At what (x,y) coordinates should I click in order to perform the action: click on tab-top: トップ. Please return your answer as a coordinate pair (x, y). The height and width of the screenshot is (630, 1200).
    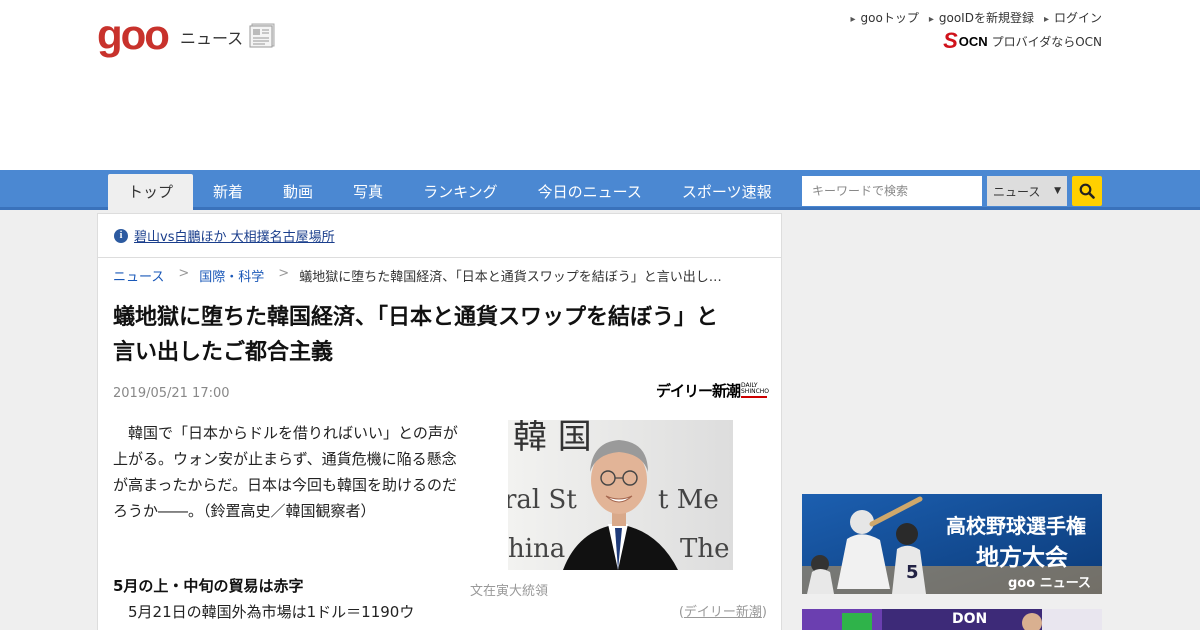
    Looking at the image, I should click on (151, 192).